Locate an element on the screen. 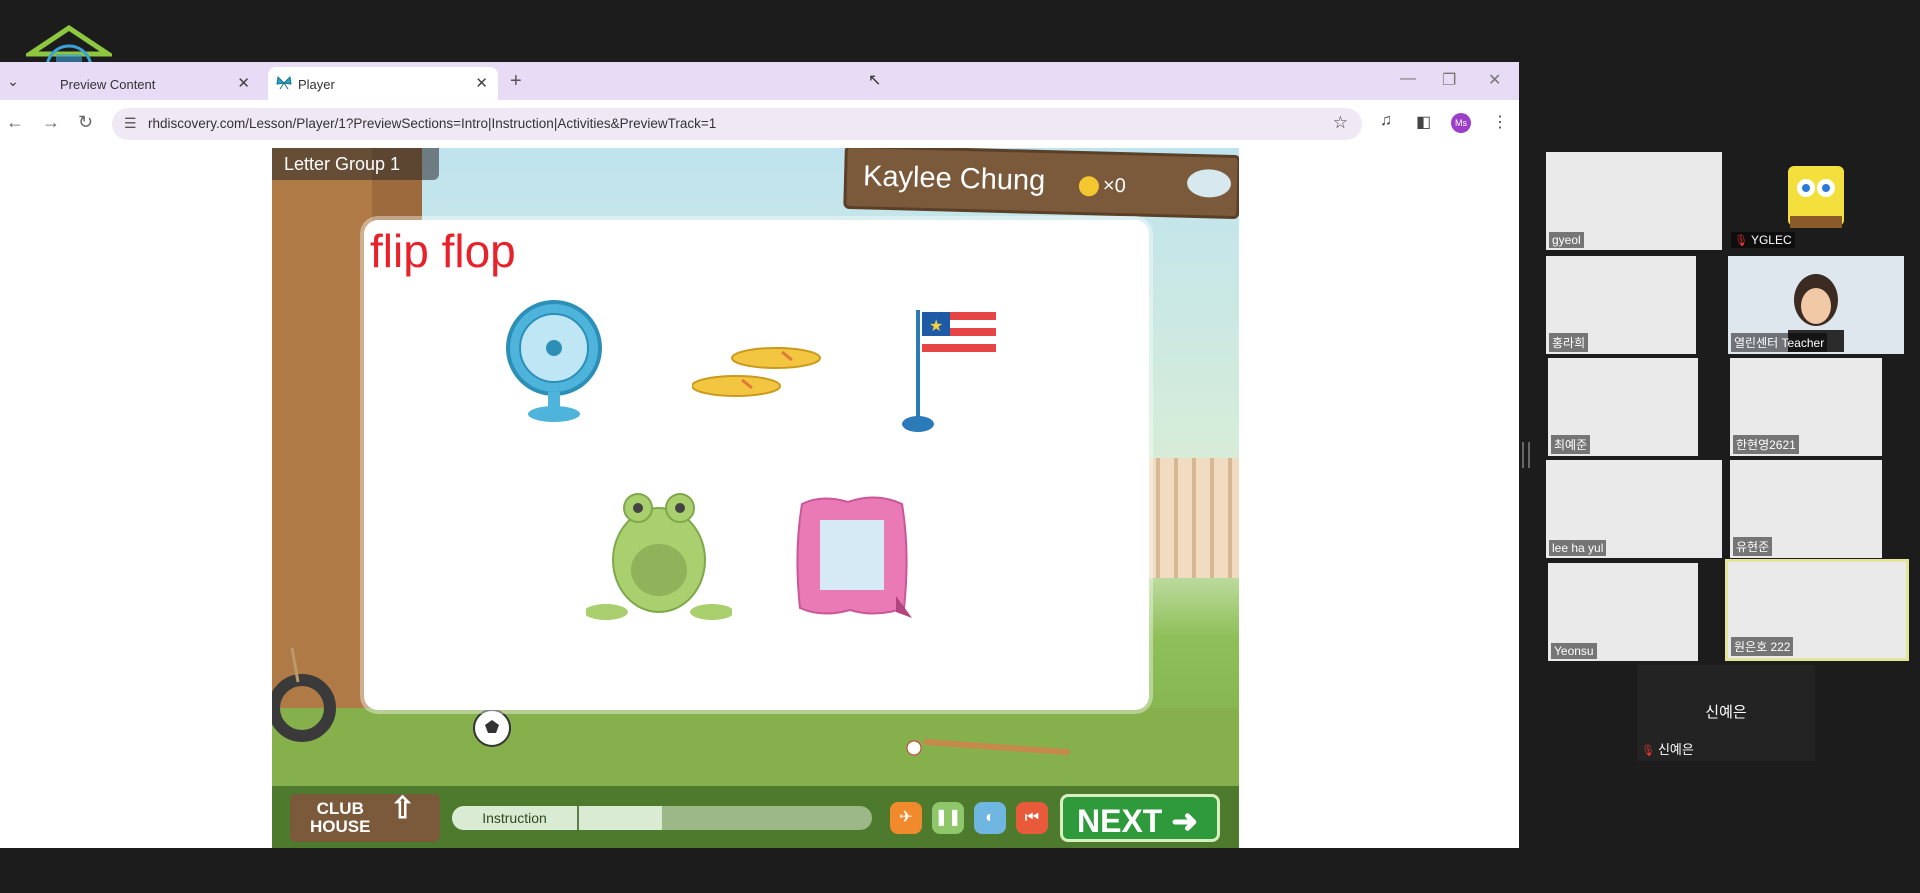 This screenshot has width=1920, height=893. fan-picture is located at coordinates (554, 361).